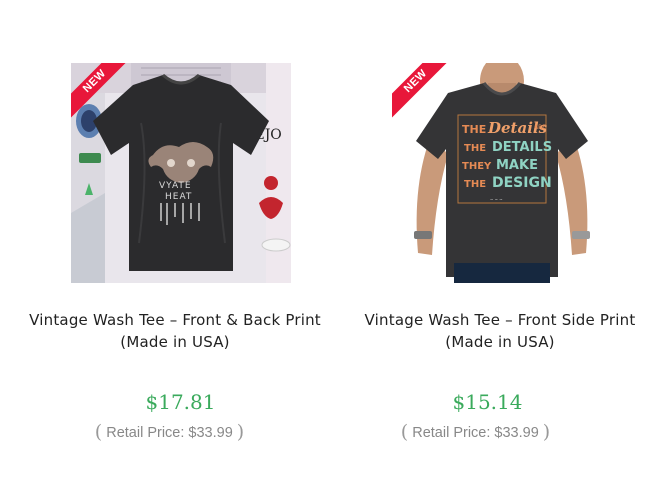  I want to click on svg-text: VYATE, so click(175, 186).